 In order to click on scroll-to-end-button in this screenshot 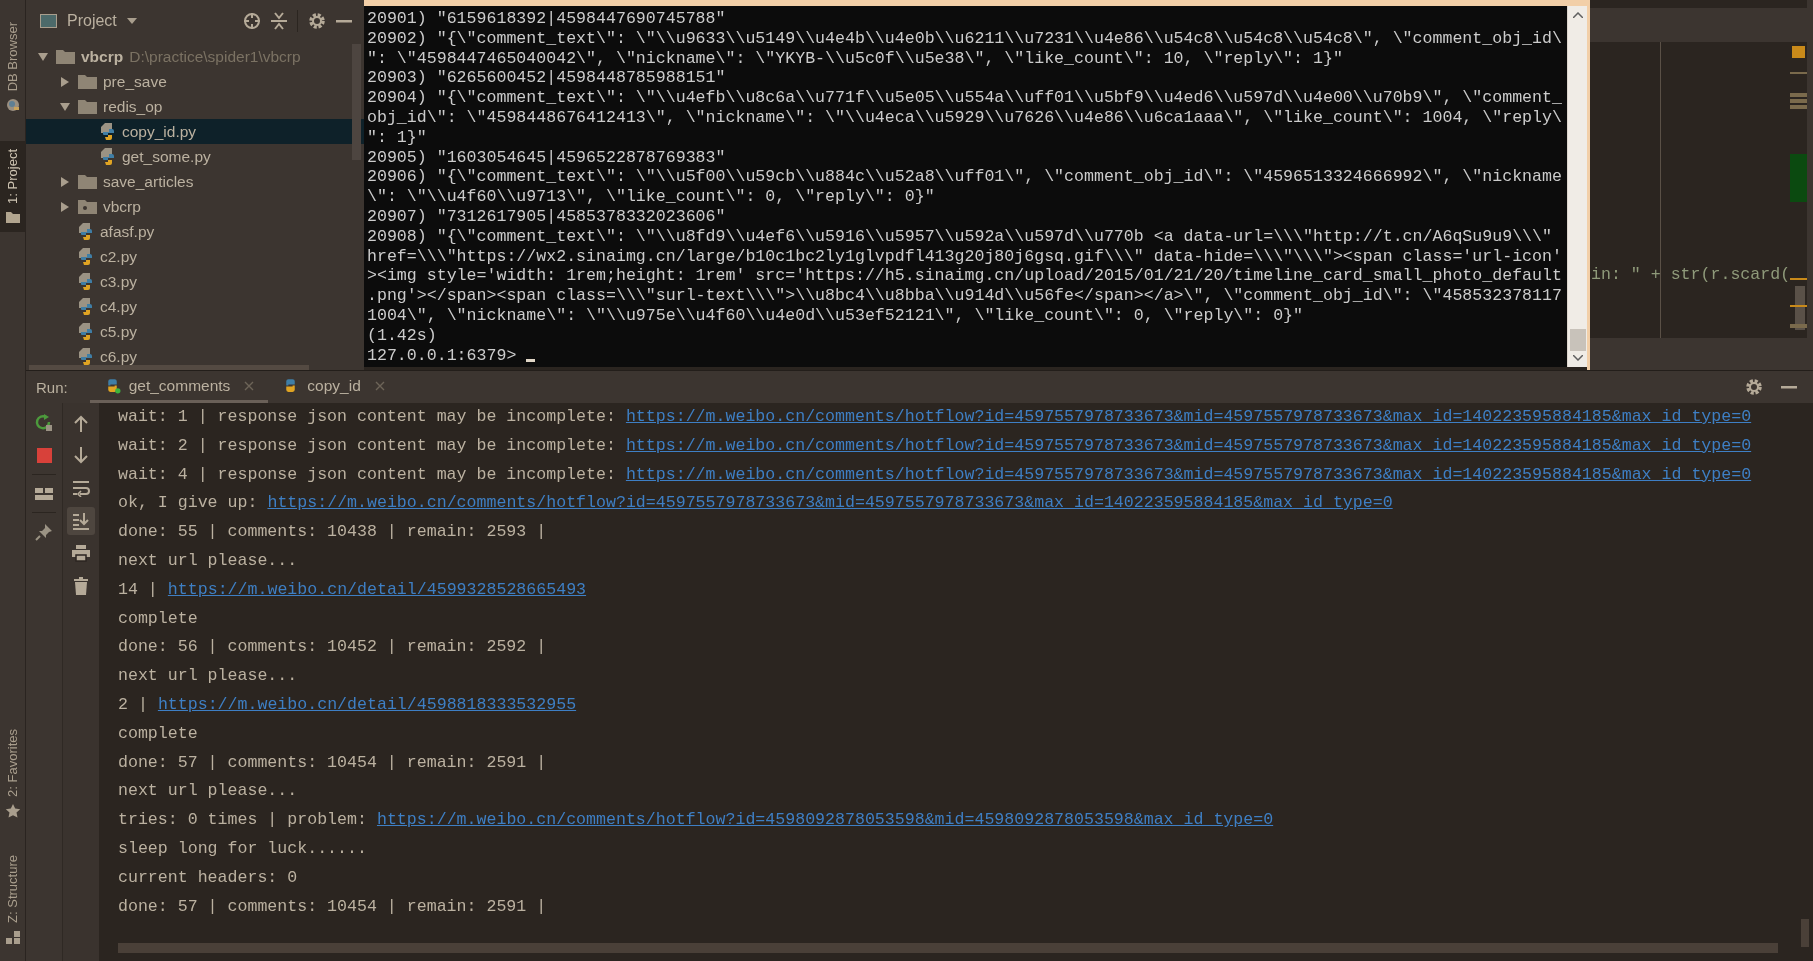, I will do `click(81, 520)`.